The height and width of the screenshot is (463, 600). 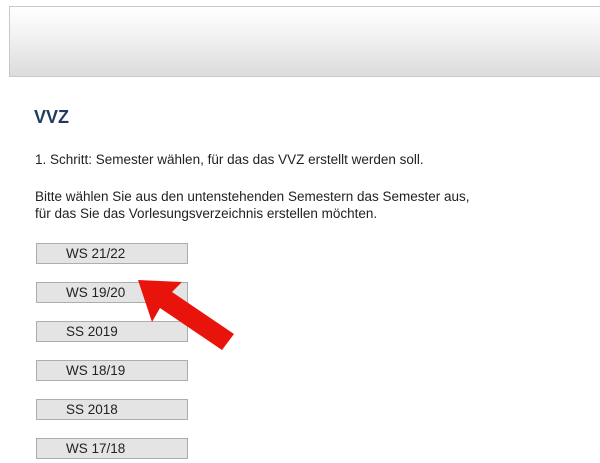 I want to click on page-title: VVZ, so click(x=52, y=117).